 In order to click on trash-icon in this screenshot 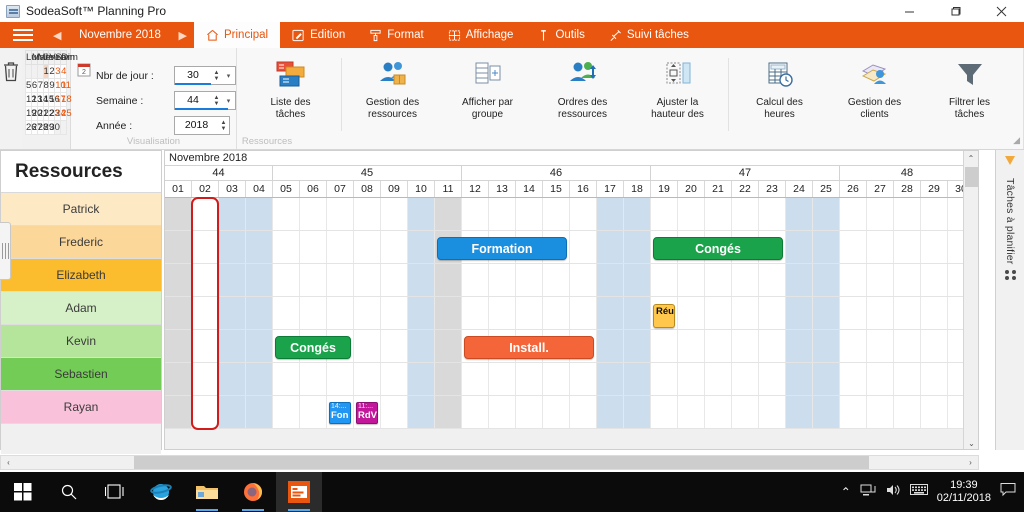, I will do `click(11, 74)`.